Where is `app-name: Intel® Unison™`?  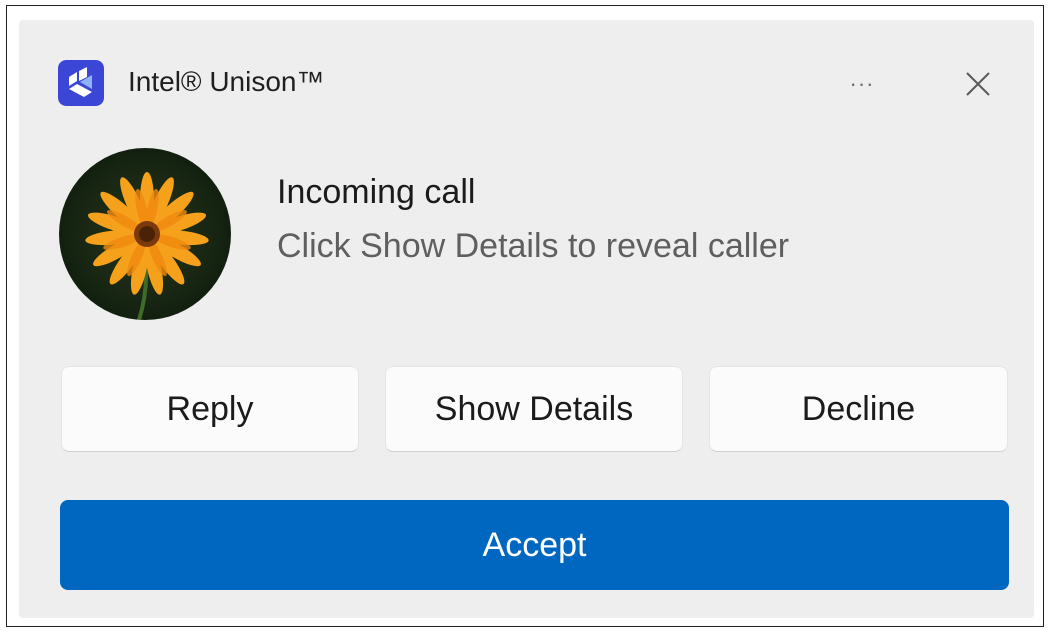 app-name: Intel® Unison™ is located at coordinates (226, 81).